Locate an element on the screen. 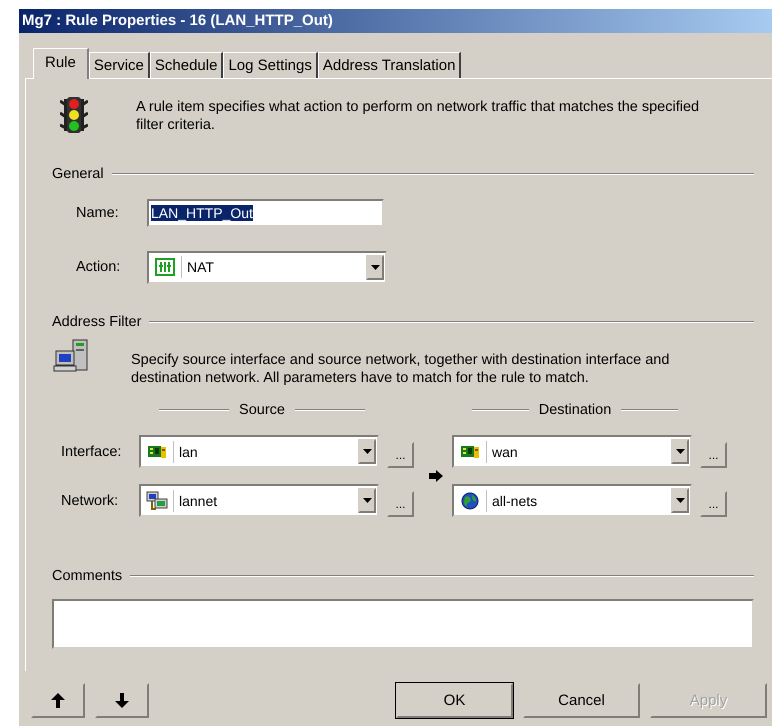 Image resolution: width=772 pixels, height=726 pixels. tab: Schedule is located at coordinates (187, 65).